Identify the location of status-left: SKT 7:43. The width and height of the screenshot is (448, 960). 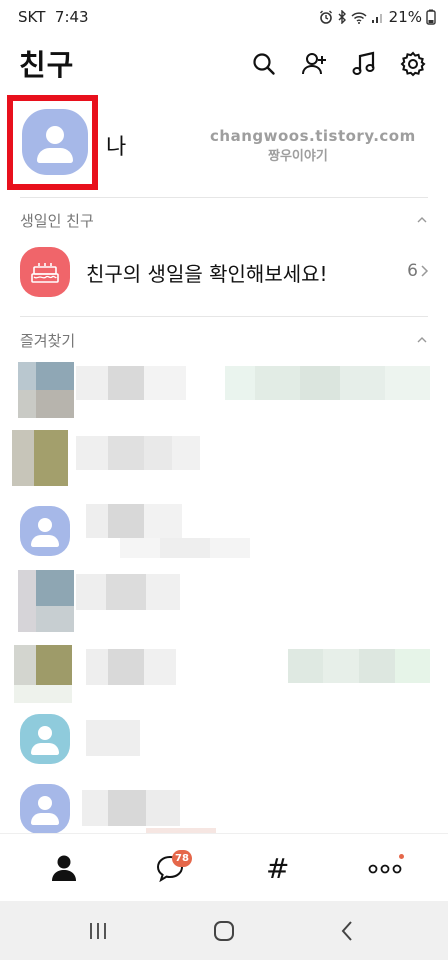
(53, 17).